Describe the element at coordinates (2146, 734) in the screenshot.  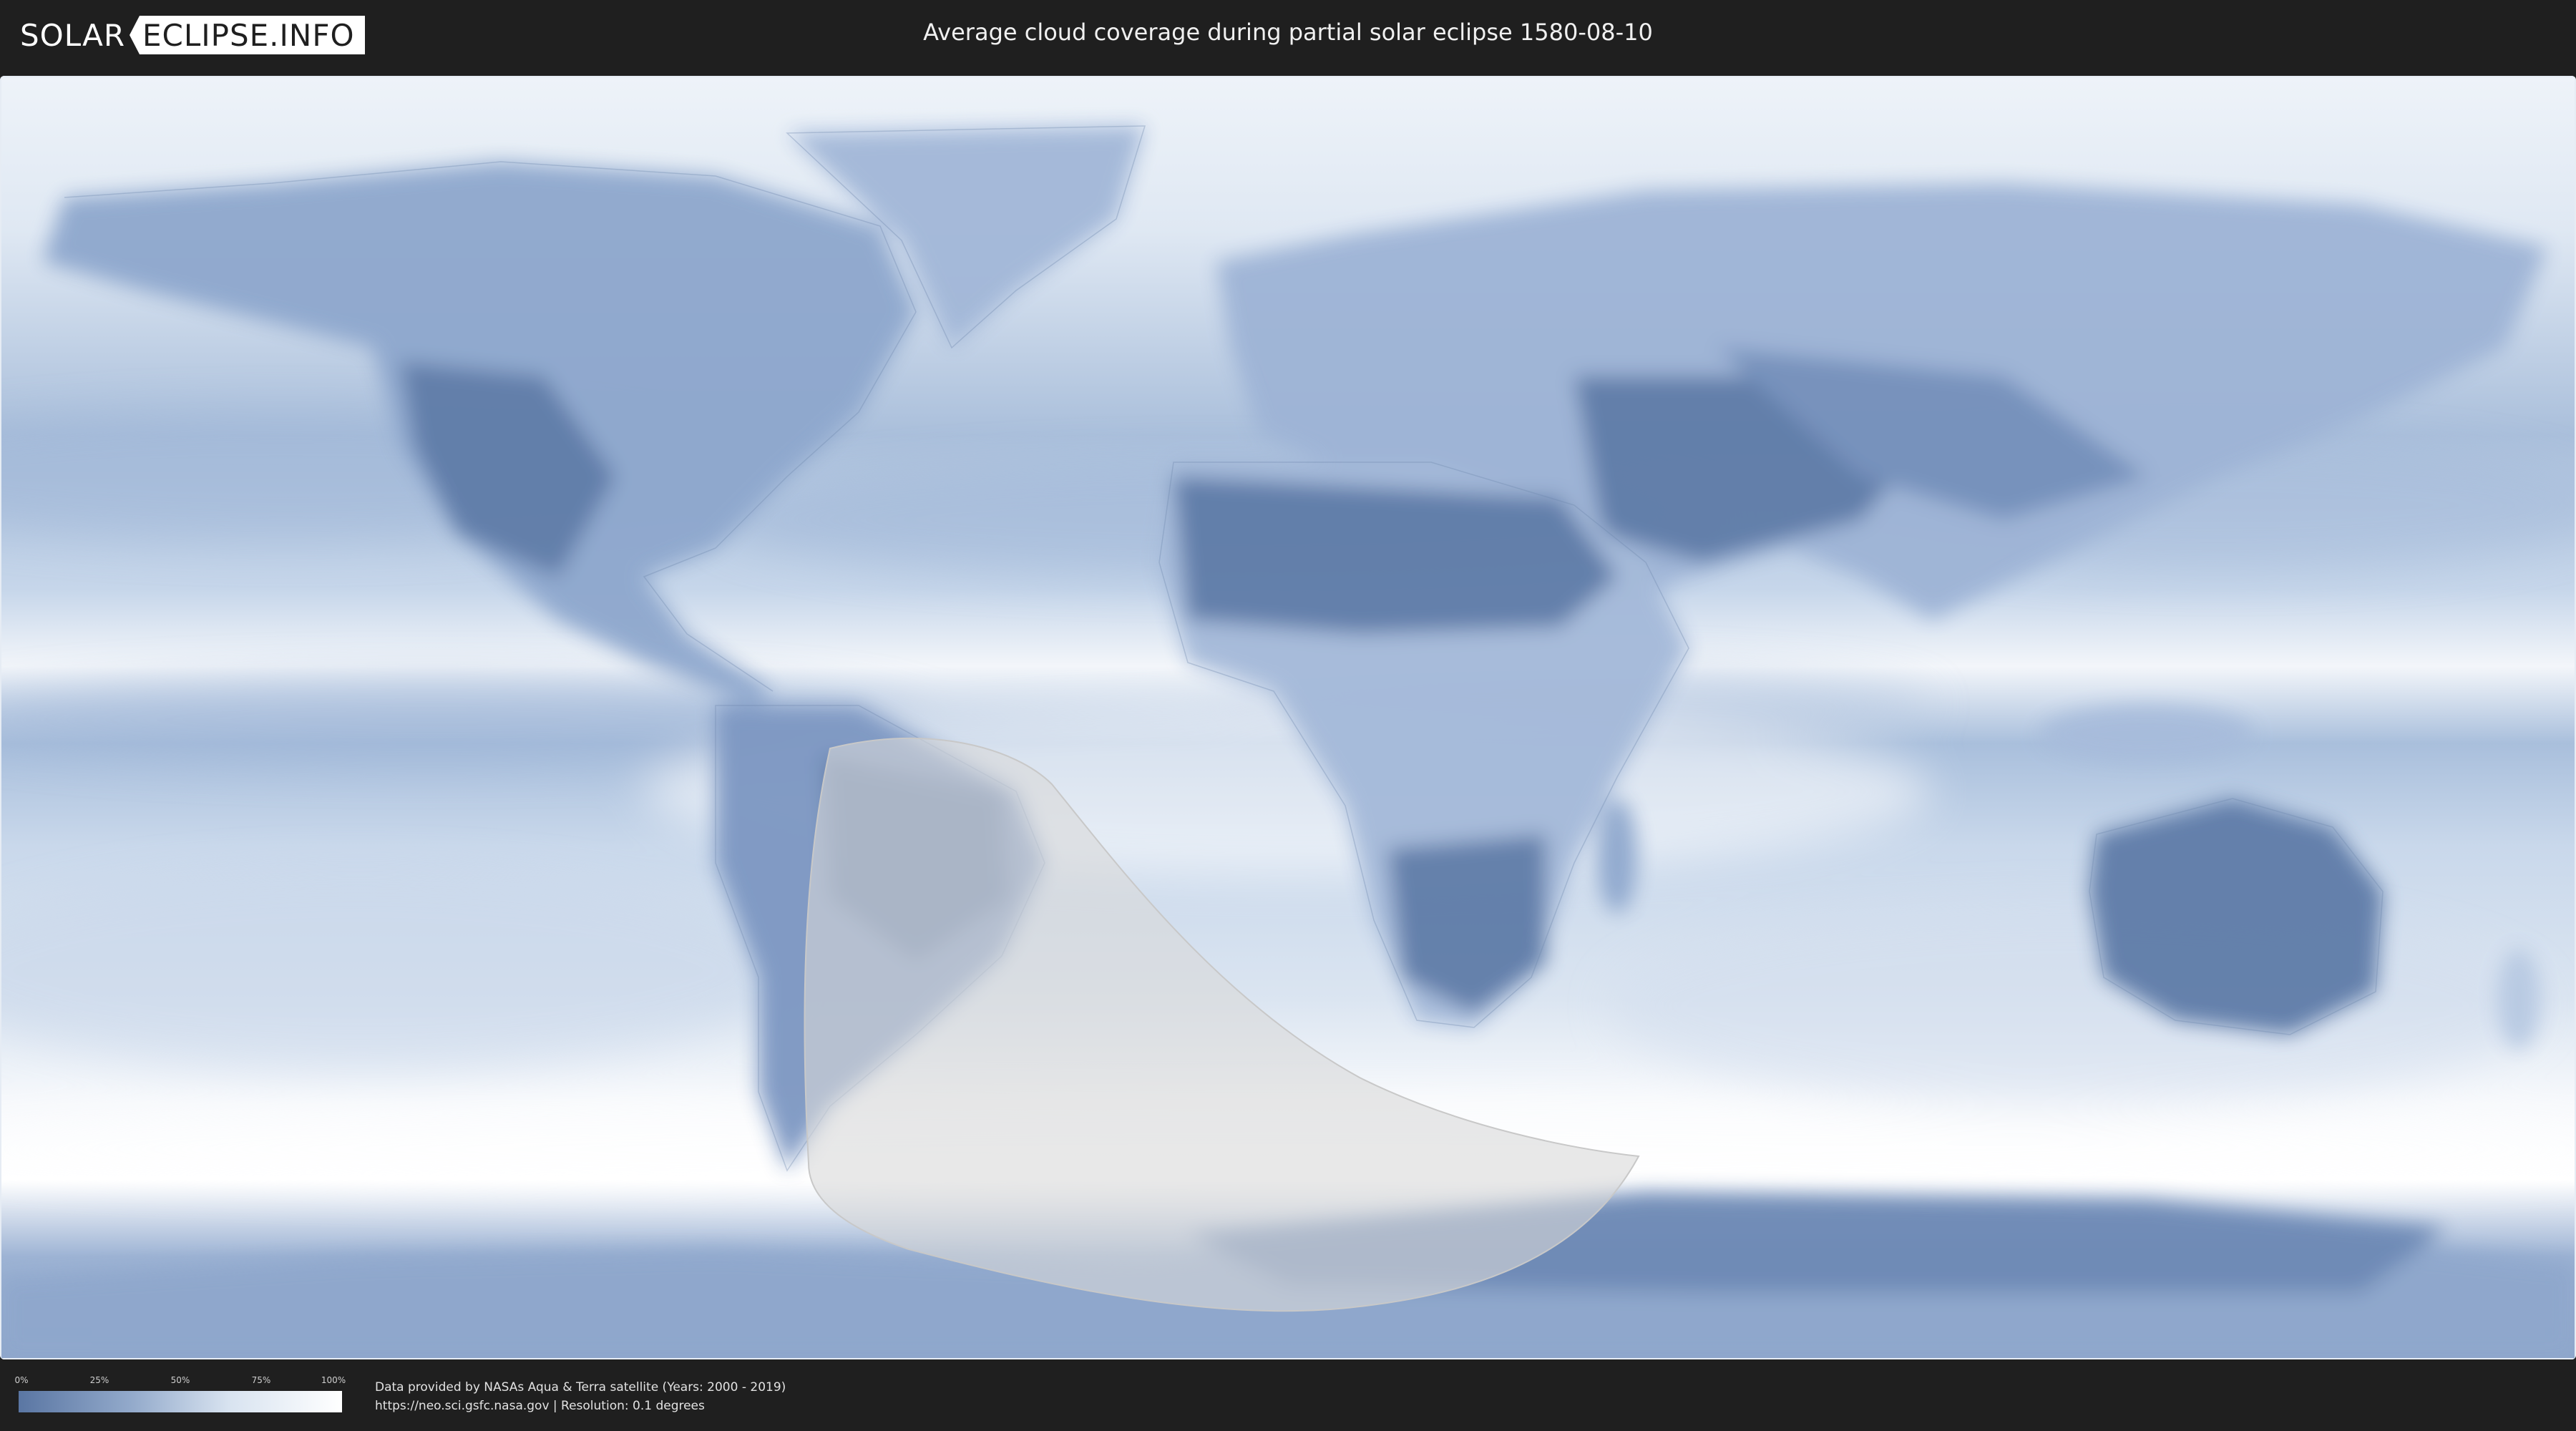
I see `indonesia` at that location.